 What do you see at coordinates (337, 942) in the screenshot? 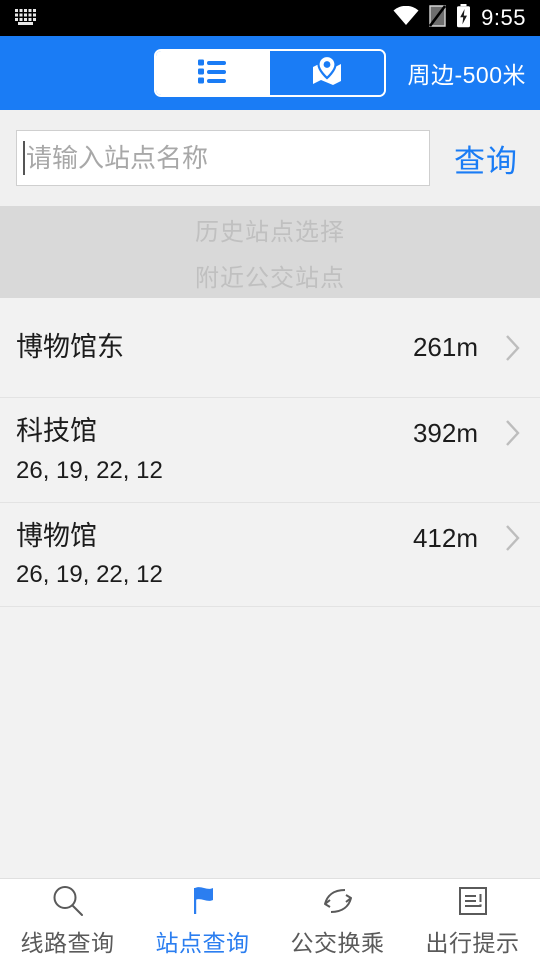
I see `tab-label: 公交换乘` at bounding box center [337, 942].